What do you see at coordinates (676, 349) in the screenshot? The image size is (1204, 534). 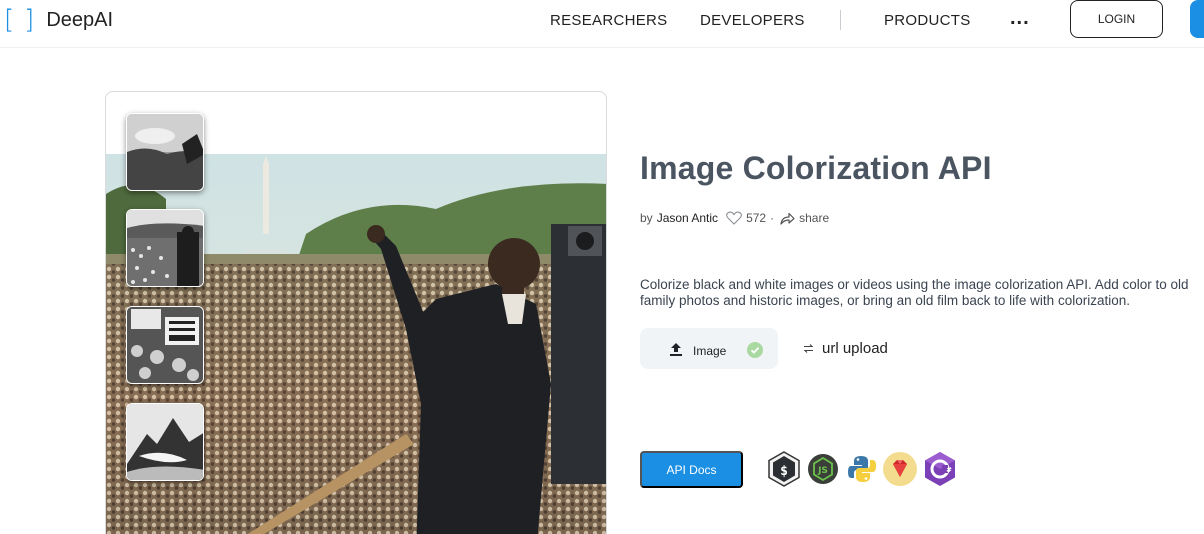 I see `upload-icon` at bounding box center [676, 349].